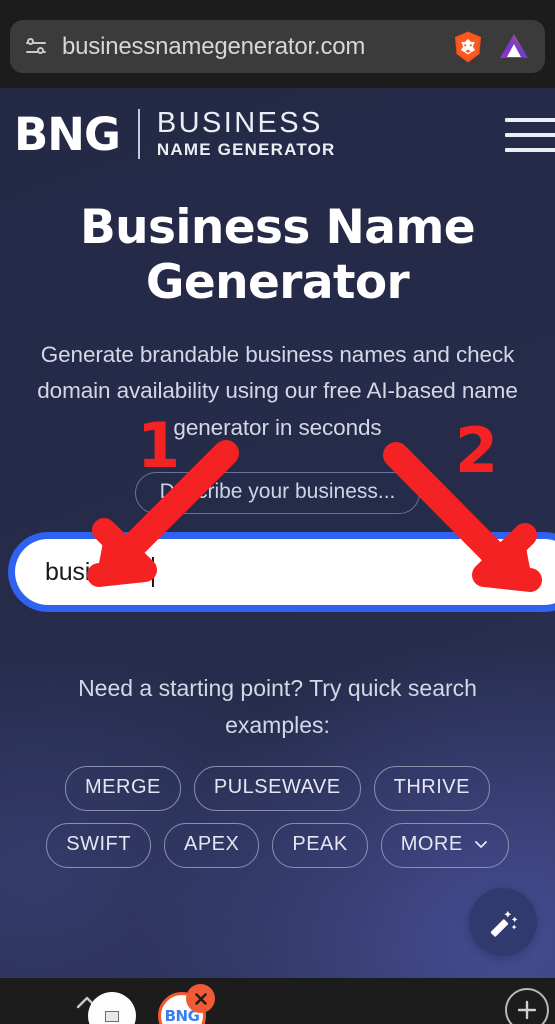  Describe the element at coordinates (239, 123) in the screenshot. I see `logo-line-business: BUSINESS` at that location.